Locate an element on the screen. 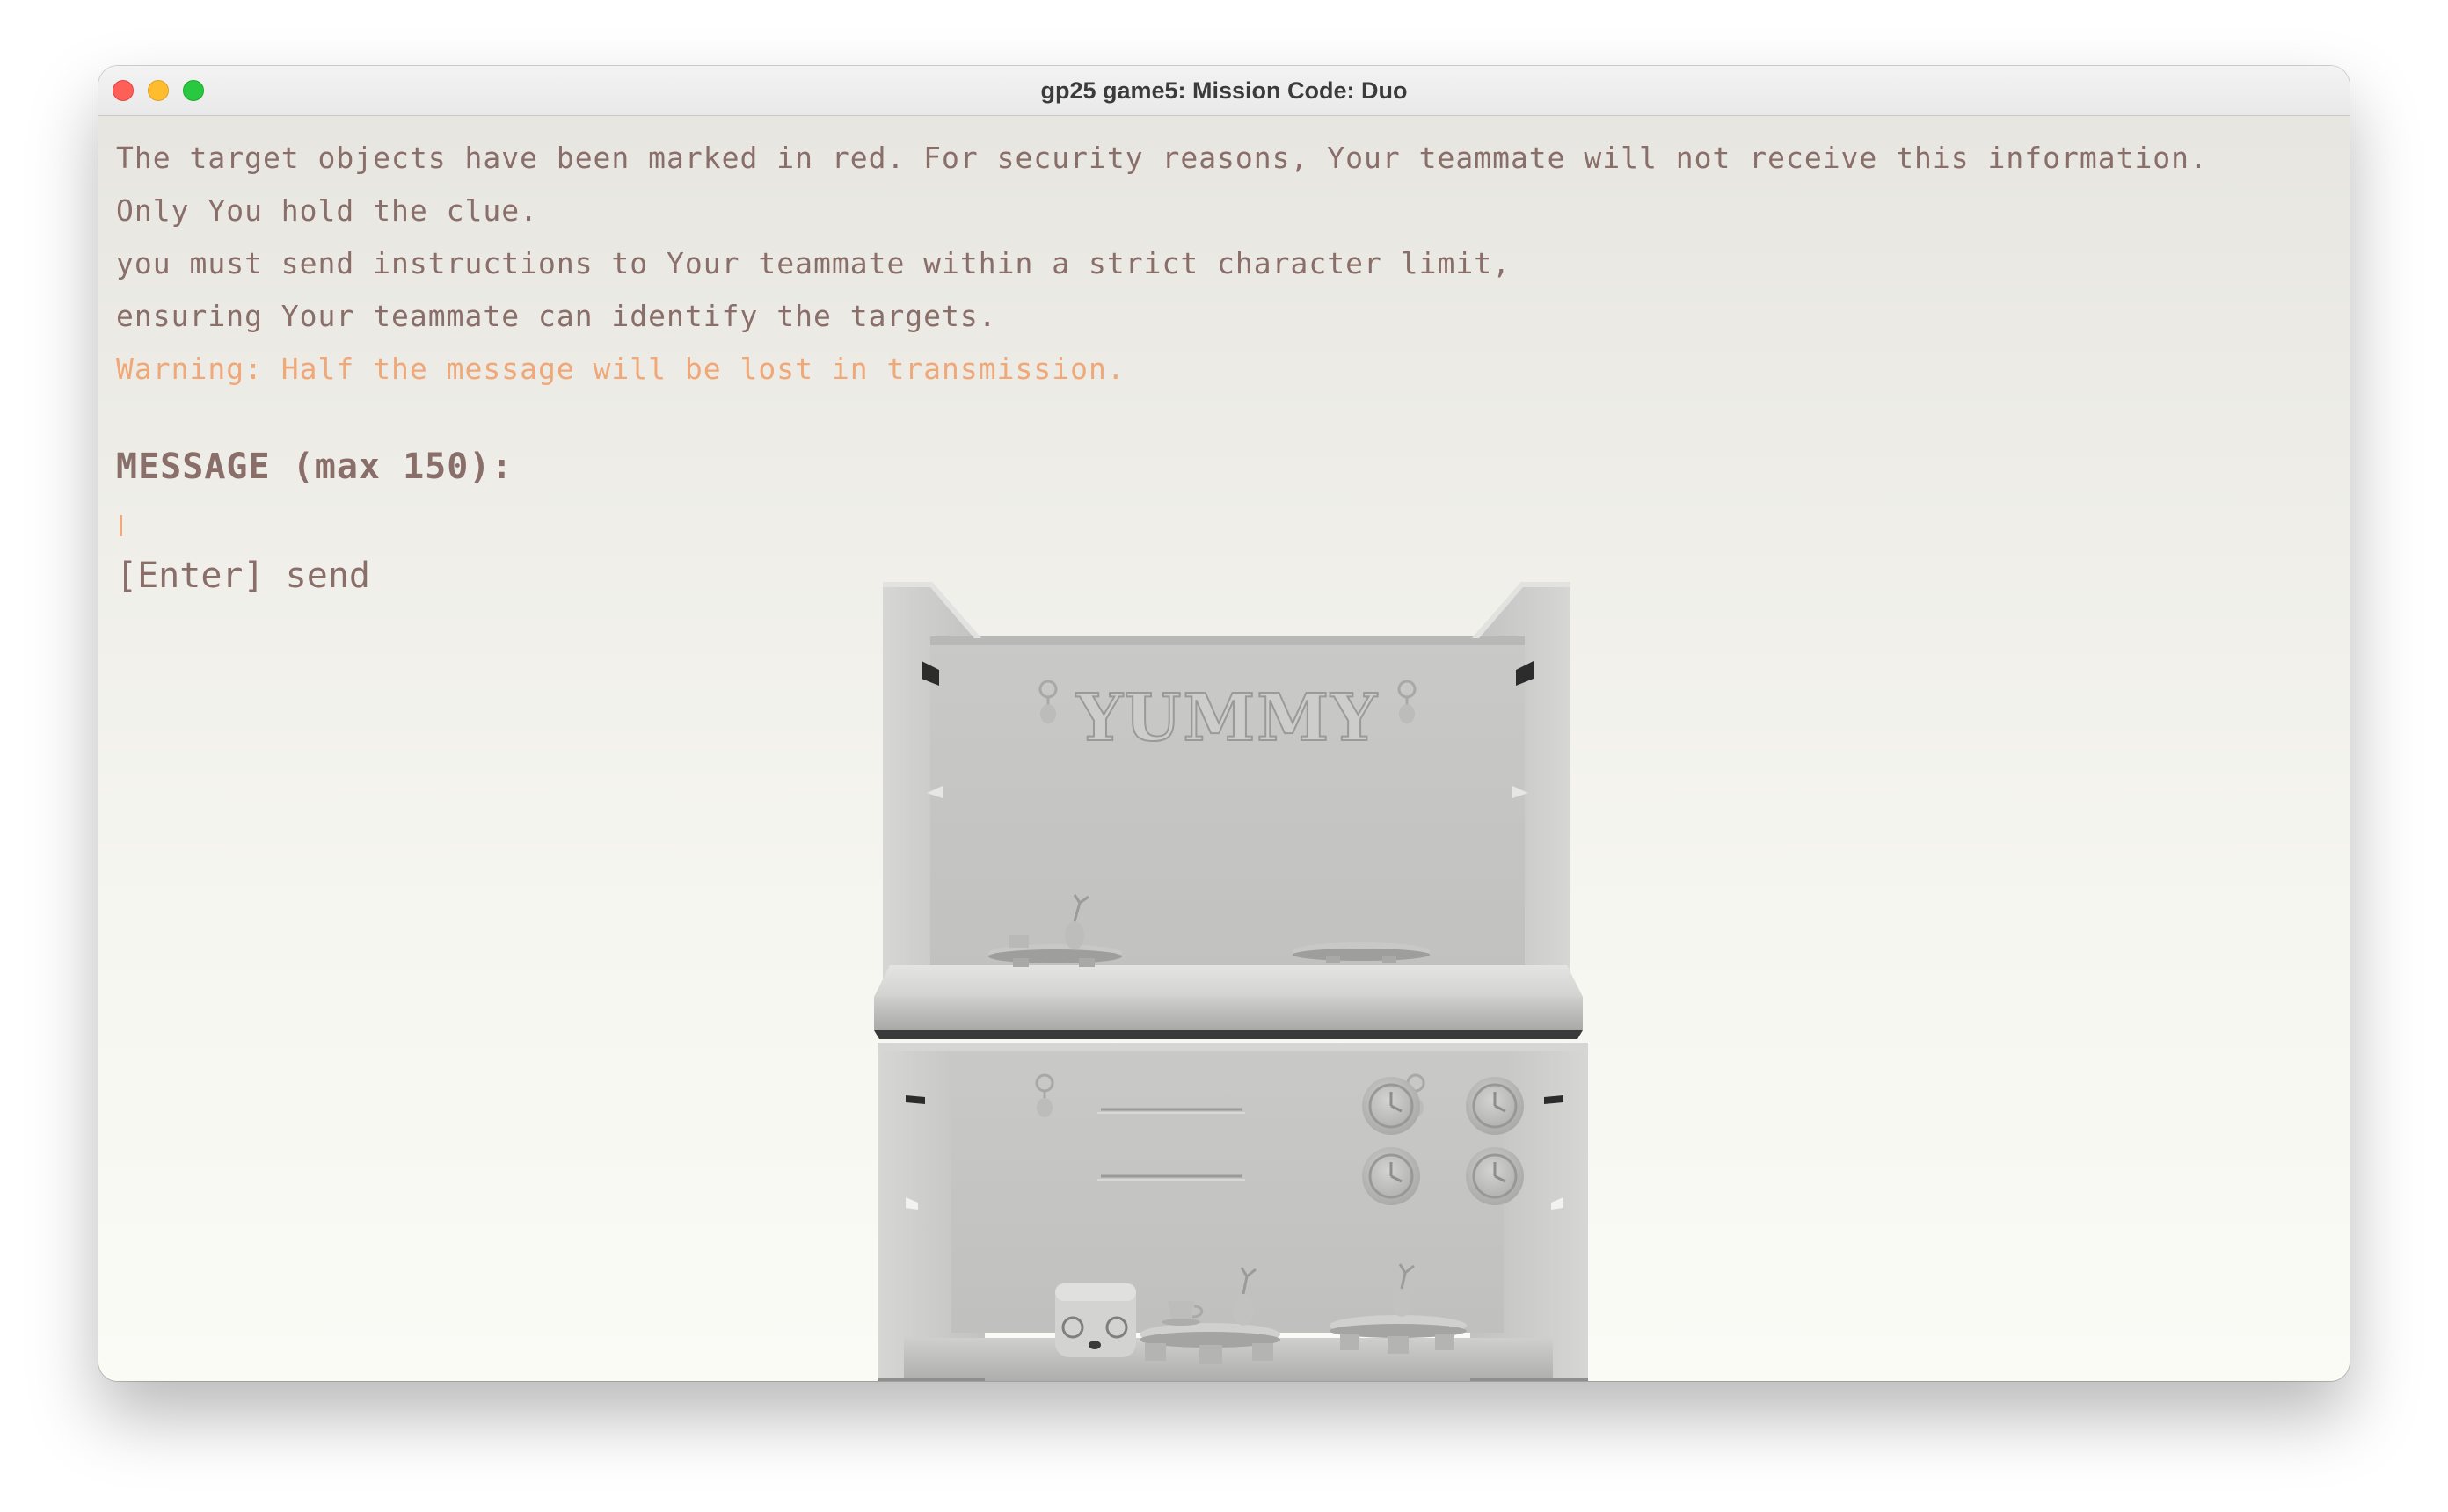  text-caret is located at coordinates (121, 526).